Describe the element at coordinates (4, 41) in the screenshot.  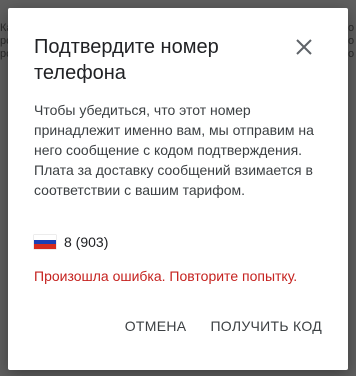
I see `backdrop-text: Карорс` at that location.